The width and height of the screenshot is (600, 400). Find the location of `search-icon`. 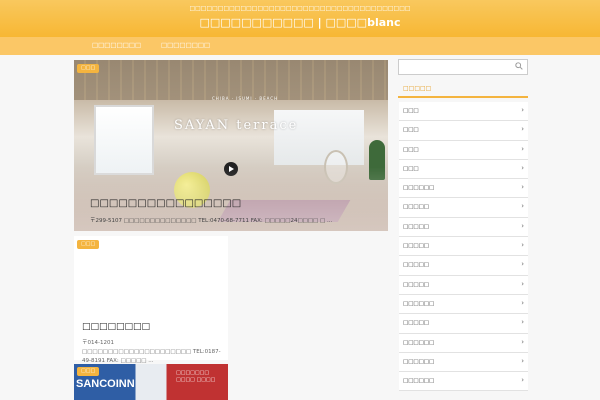

search-icon is located at coordinates (519, 66).